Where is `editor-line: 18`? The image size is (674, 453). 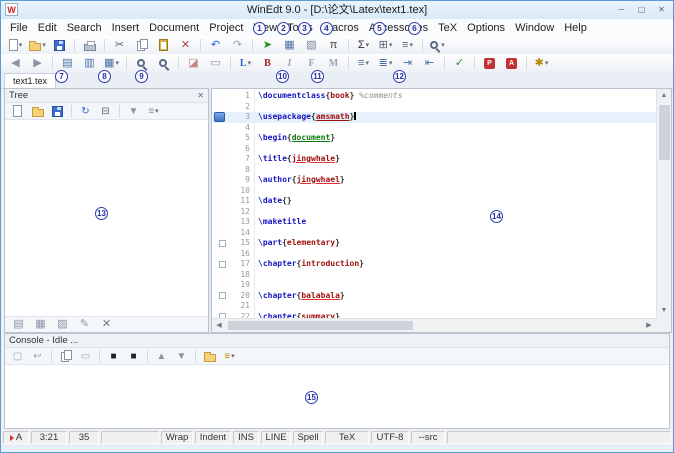
editor-line: 18 is located at coordinates (434, 275).